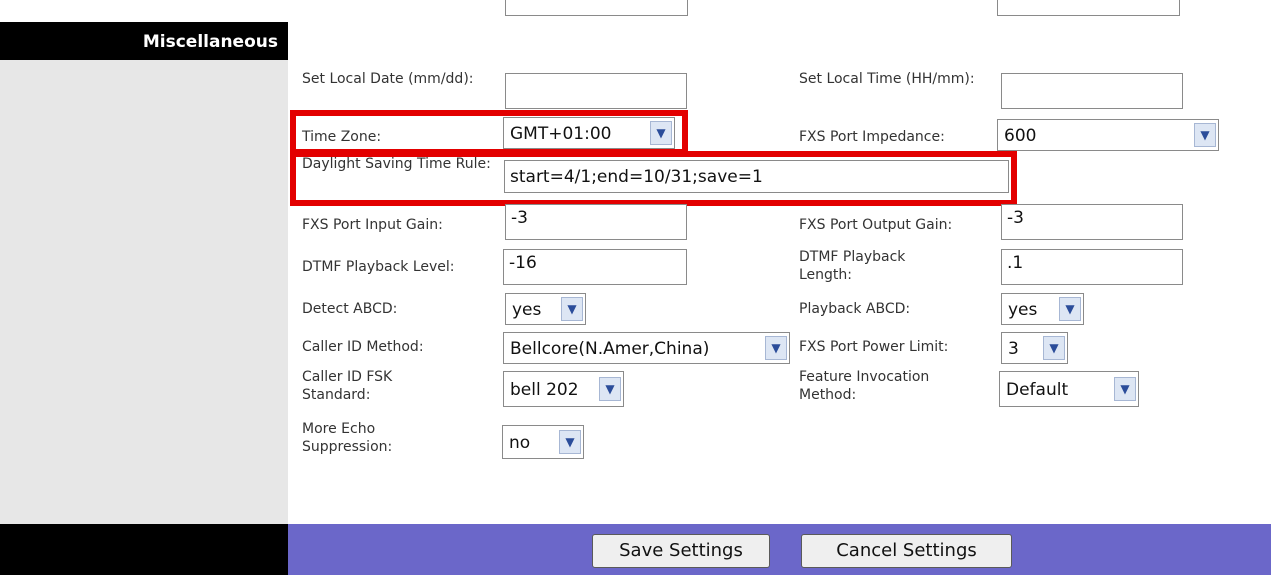 This screenshot has height=575, width=1271. What do you see at coordinates (874, 347) in the screenshot?
I see `label-fxs-port-power-limit: FXS Port Power Limit:` at bounding box center [874, 347].